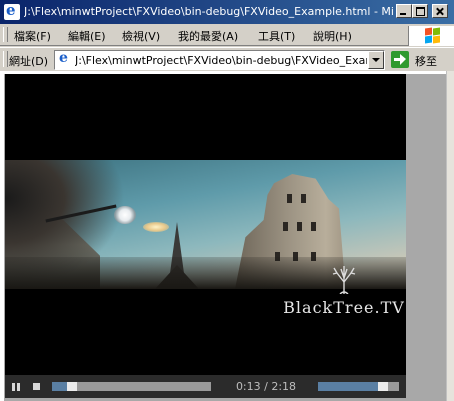  Describe the element at coordinates (383, 386) in the screenshot. I see `volume-handle` at that location.